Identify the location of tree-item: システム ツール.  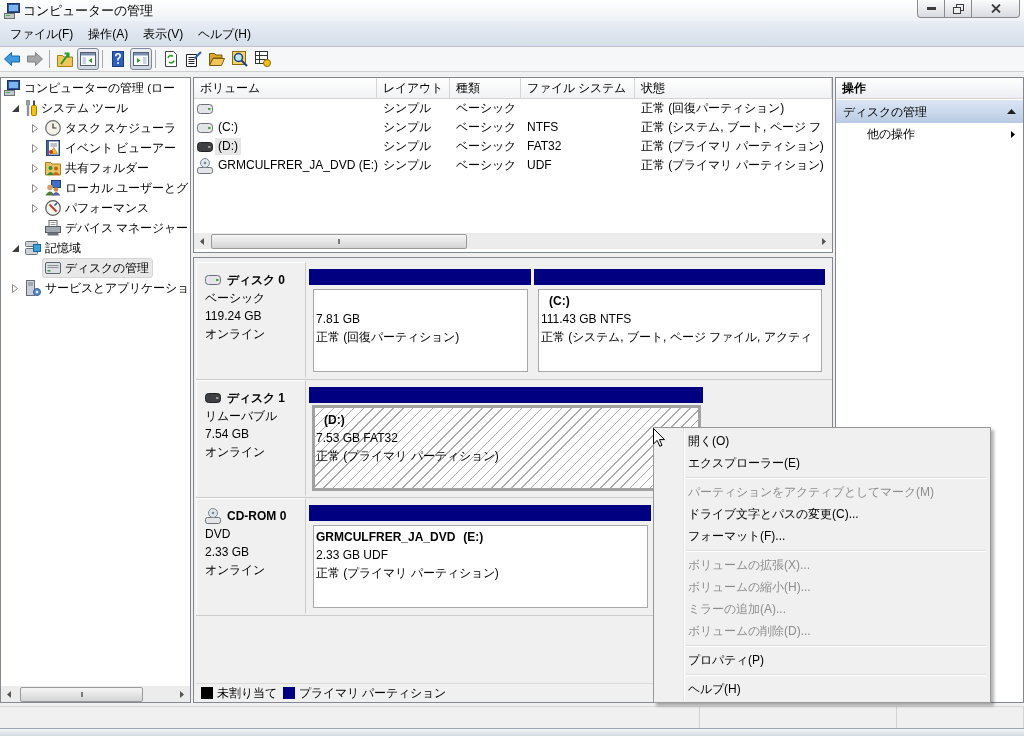
(77, 108).